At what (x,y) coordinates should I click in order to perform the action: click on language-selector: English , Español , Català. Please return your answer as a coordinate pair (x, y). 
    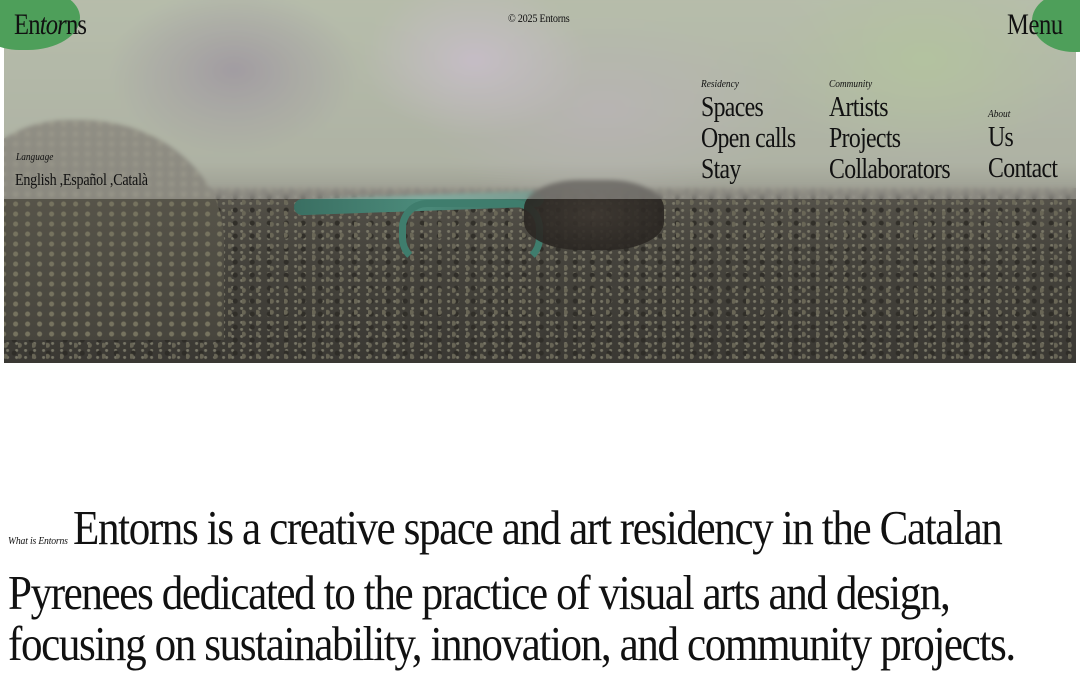
    Looking at the image, I should click on (81, 180).